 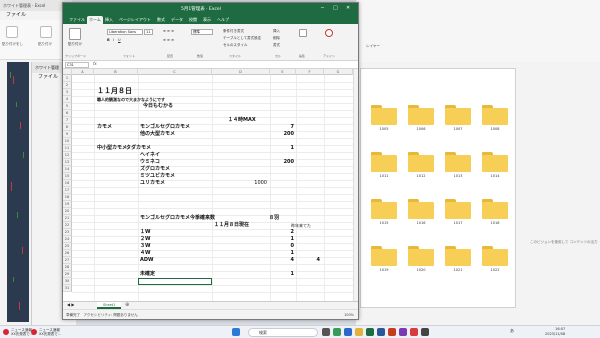 I want to click on row-header: 16, so click(x=67, y=183).